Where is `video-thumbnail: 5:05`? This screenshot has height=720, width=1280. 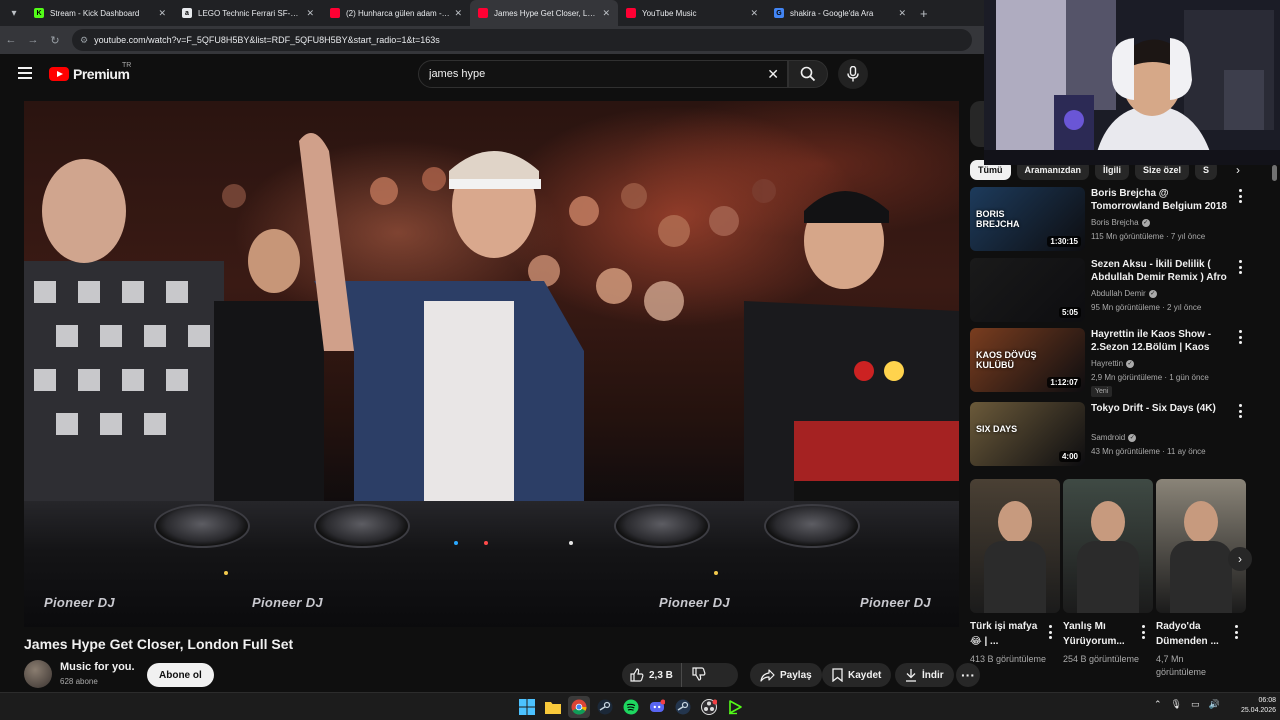 video-thumbnail: 5:05 is located at coordinates (1027, 290).